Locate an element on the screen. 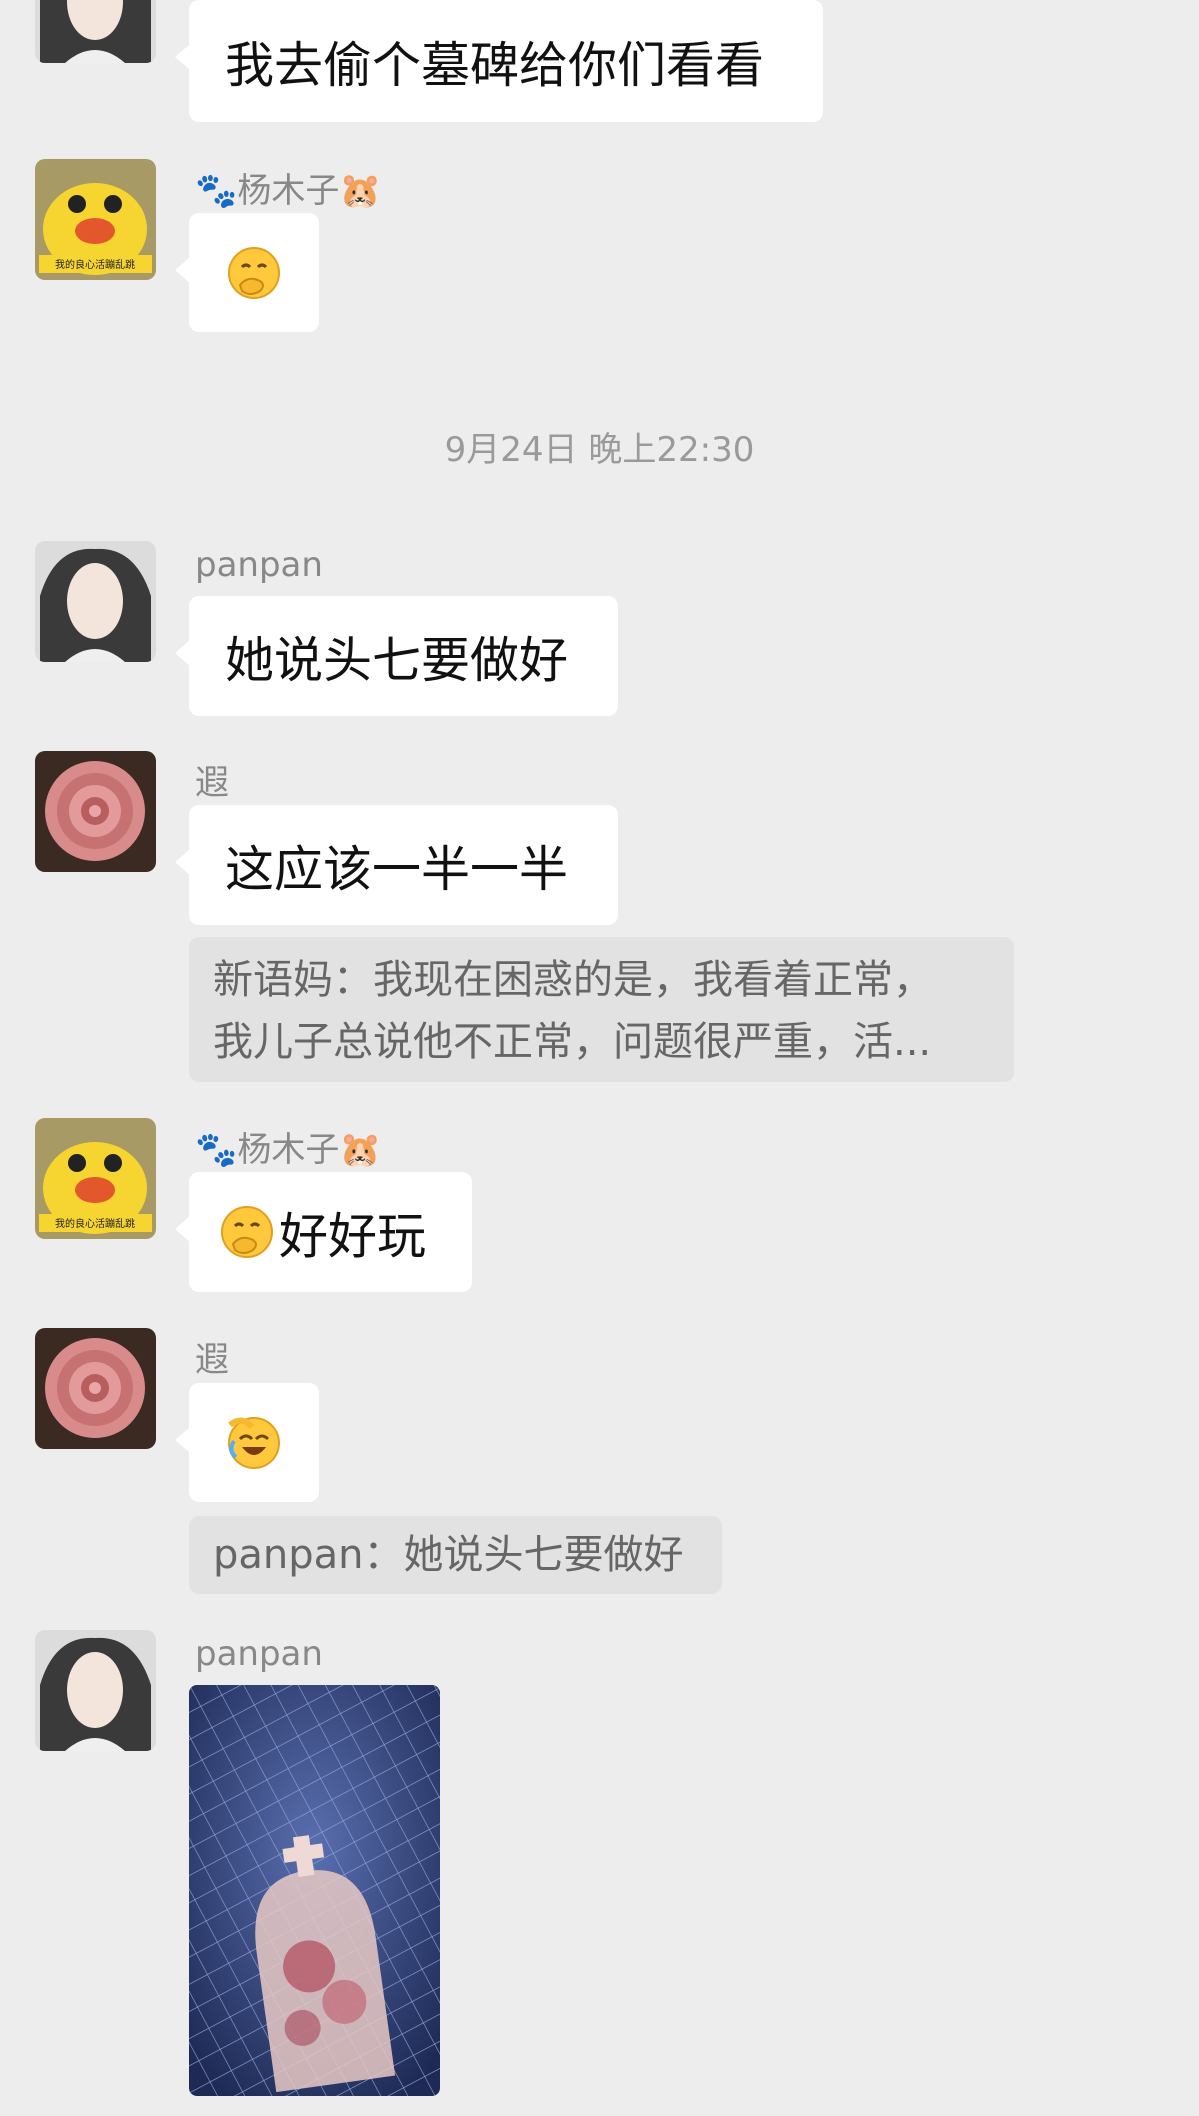 The image size is (1199, 2116). message-bubble: 我去偷个墓碑给你们看看 is located at coordinates (499, 61).